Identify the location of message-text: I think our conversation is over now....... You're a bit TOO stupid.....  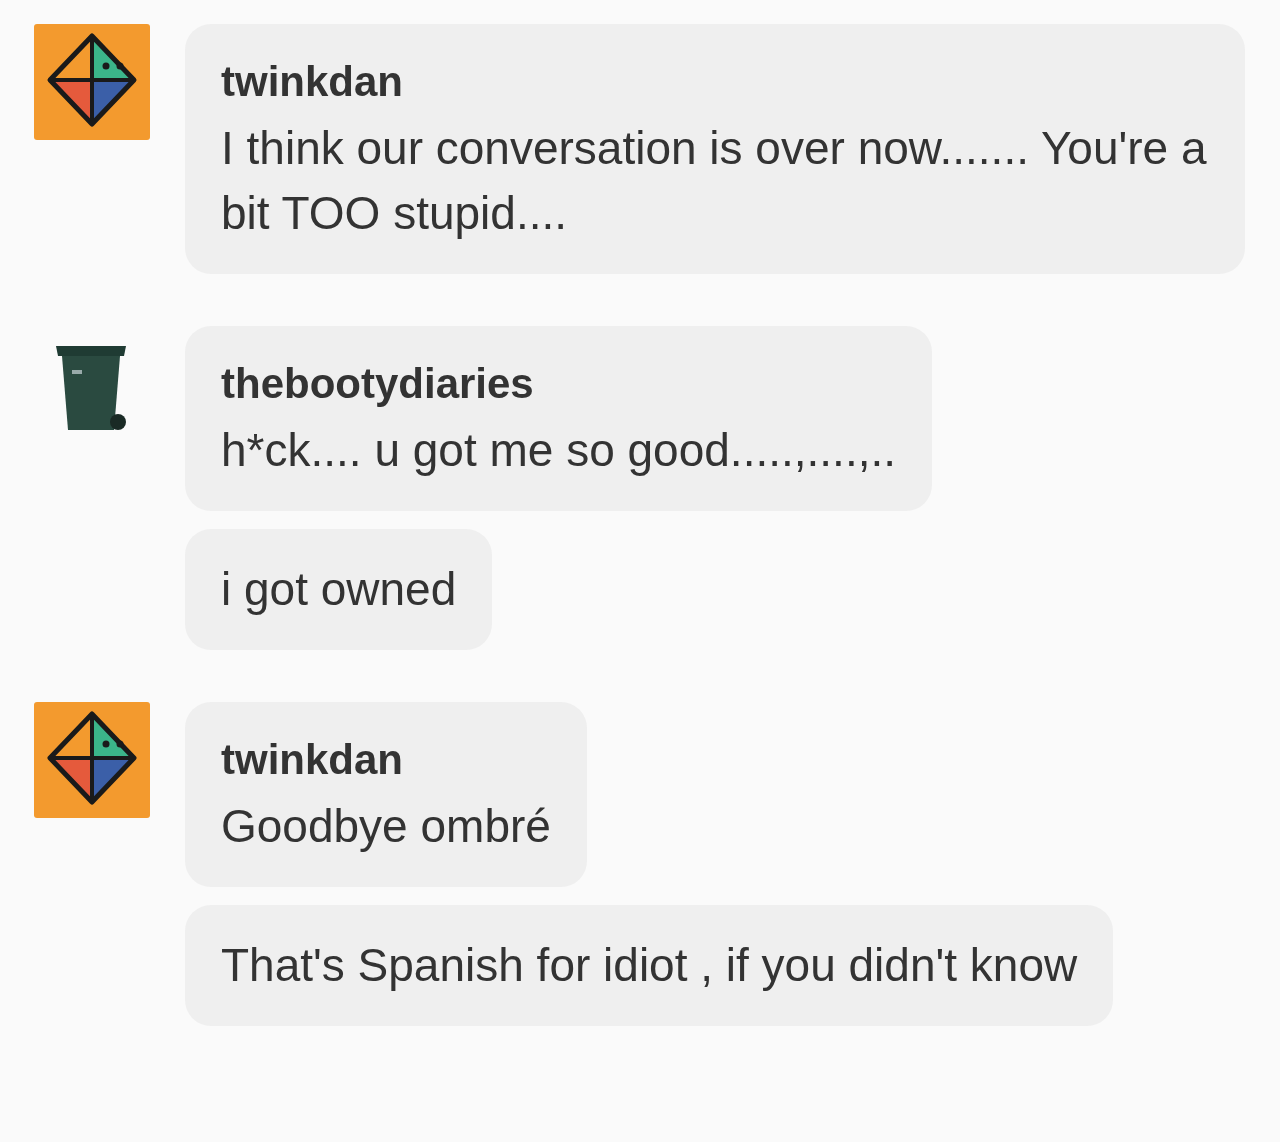
(714, 181).